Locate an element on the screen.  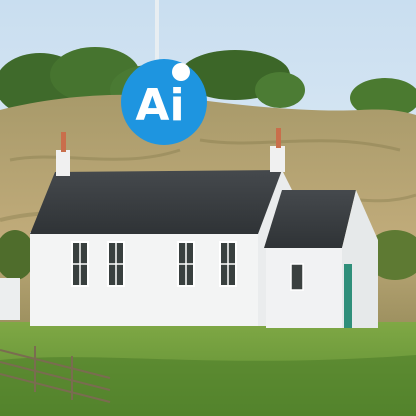
door is located at coordinates (348, 296).